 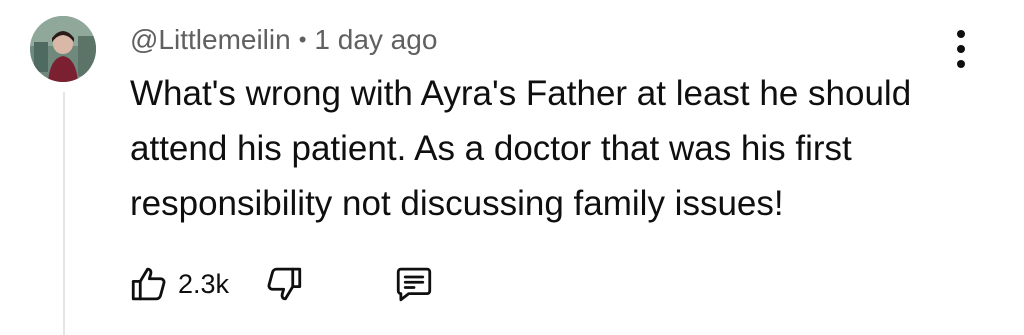 I want to click on reply-comment-icon, so click(x=414, y=284).